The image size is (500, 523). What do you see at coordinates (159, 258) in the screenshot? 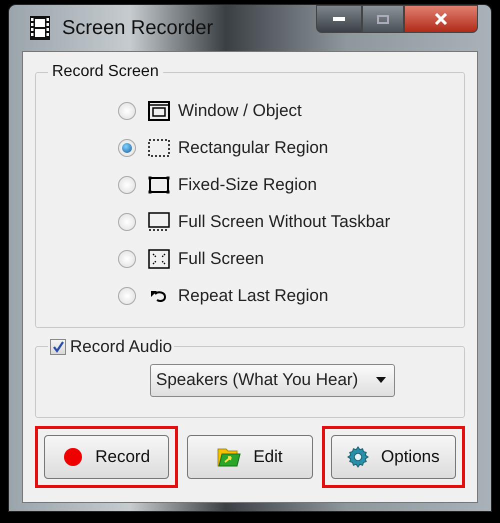
I see `expand-icon` at bounding box center [159, 258].